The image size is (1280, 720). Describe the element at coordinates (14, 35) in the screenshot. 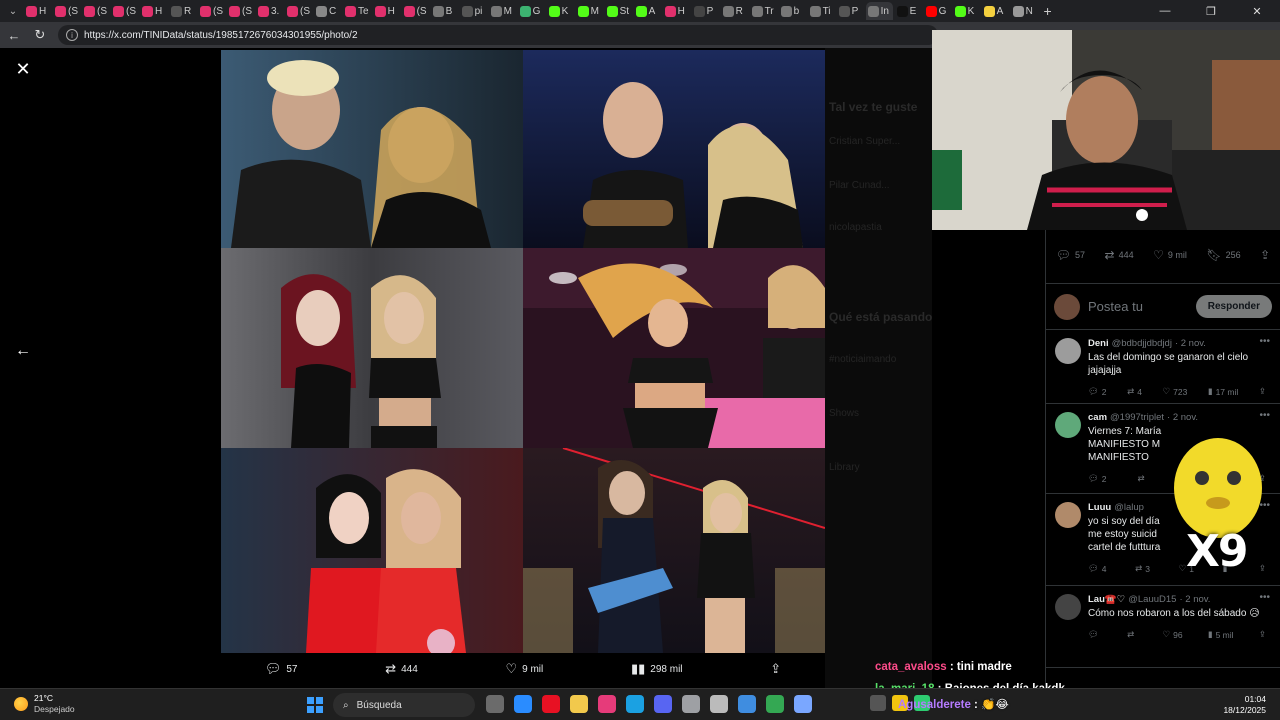

I see `back-icon: ←` at that location.